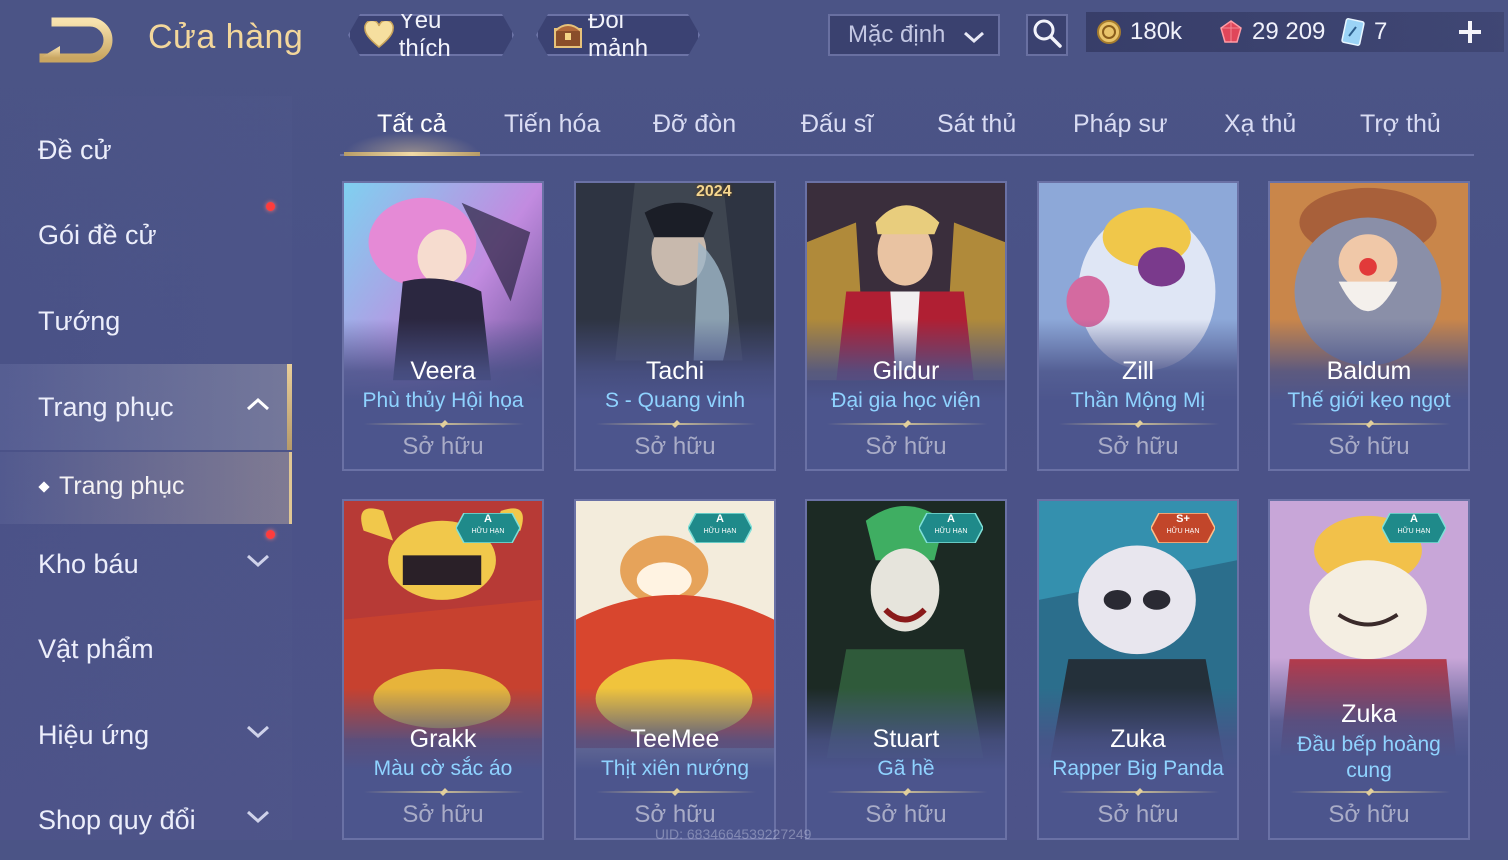 The width and height of the screenshot is (1508, 860). I want to click on tab-tank: Đỡ đòn, so click(694, 124).